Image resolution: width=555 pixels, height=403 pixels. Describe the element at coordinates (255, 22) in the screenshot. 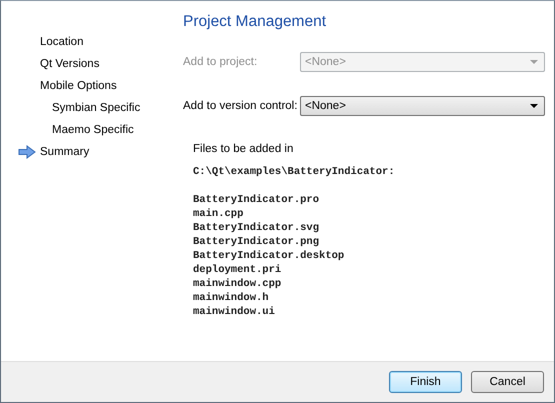

I see `page-title: Project Management` at that location.